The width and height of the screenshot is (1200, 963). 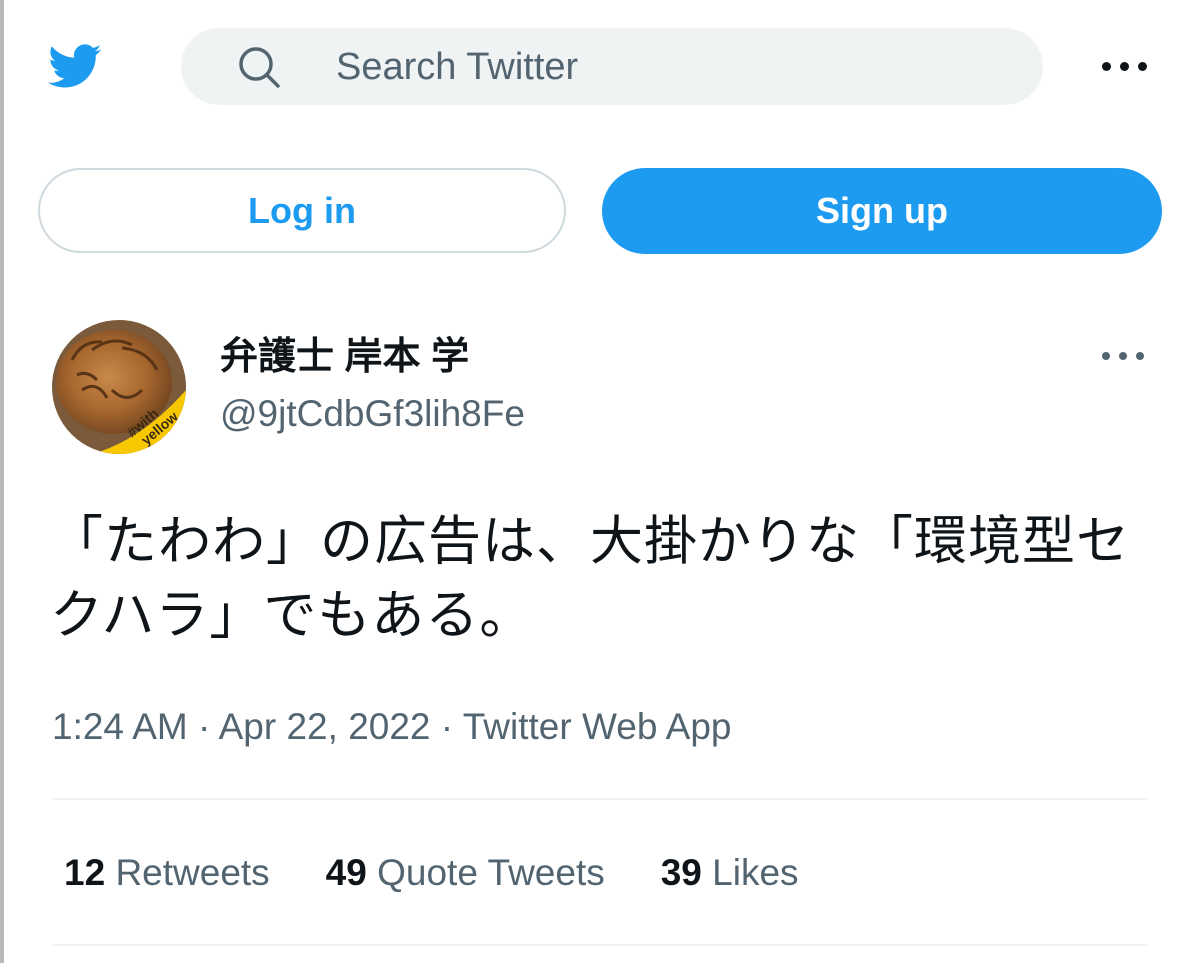 I want to click on stat-retweets: 12 Retweets, so click(x=167, y=873).